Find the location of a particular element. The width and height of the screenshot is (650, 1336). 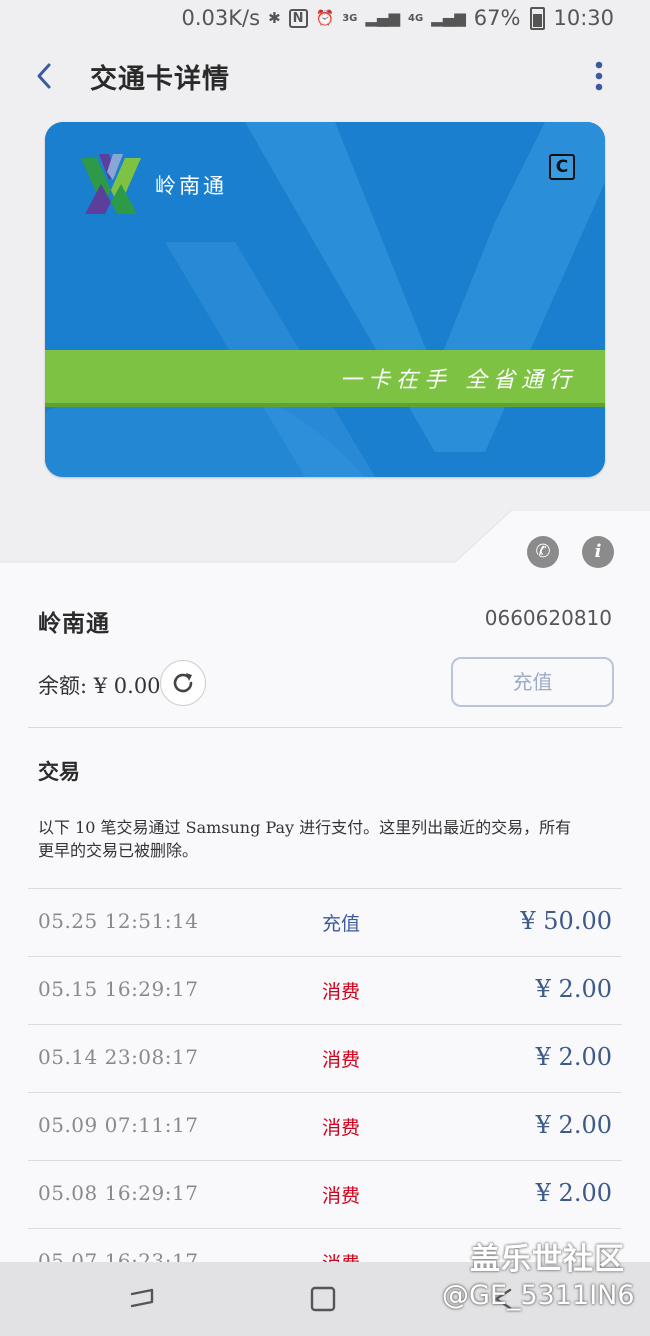

card-band-stripe is located at coordinates (325, 405).